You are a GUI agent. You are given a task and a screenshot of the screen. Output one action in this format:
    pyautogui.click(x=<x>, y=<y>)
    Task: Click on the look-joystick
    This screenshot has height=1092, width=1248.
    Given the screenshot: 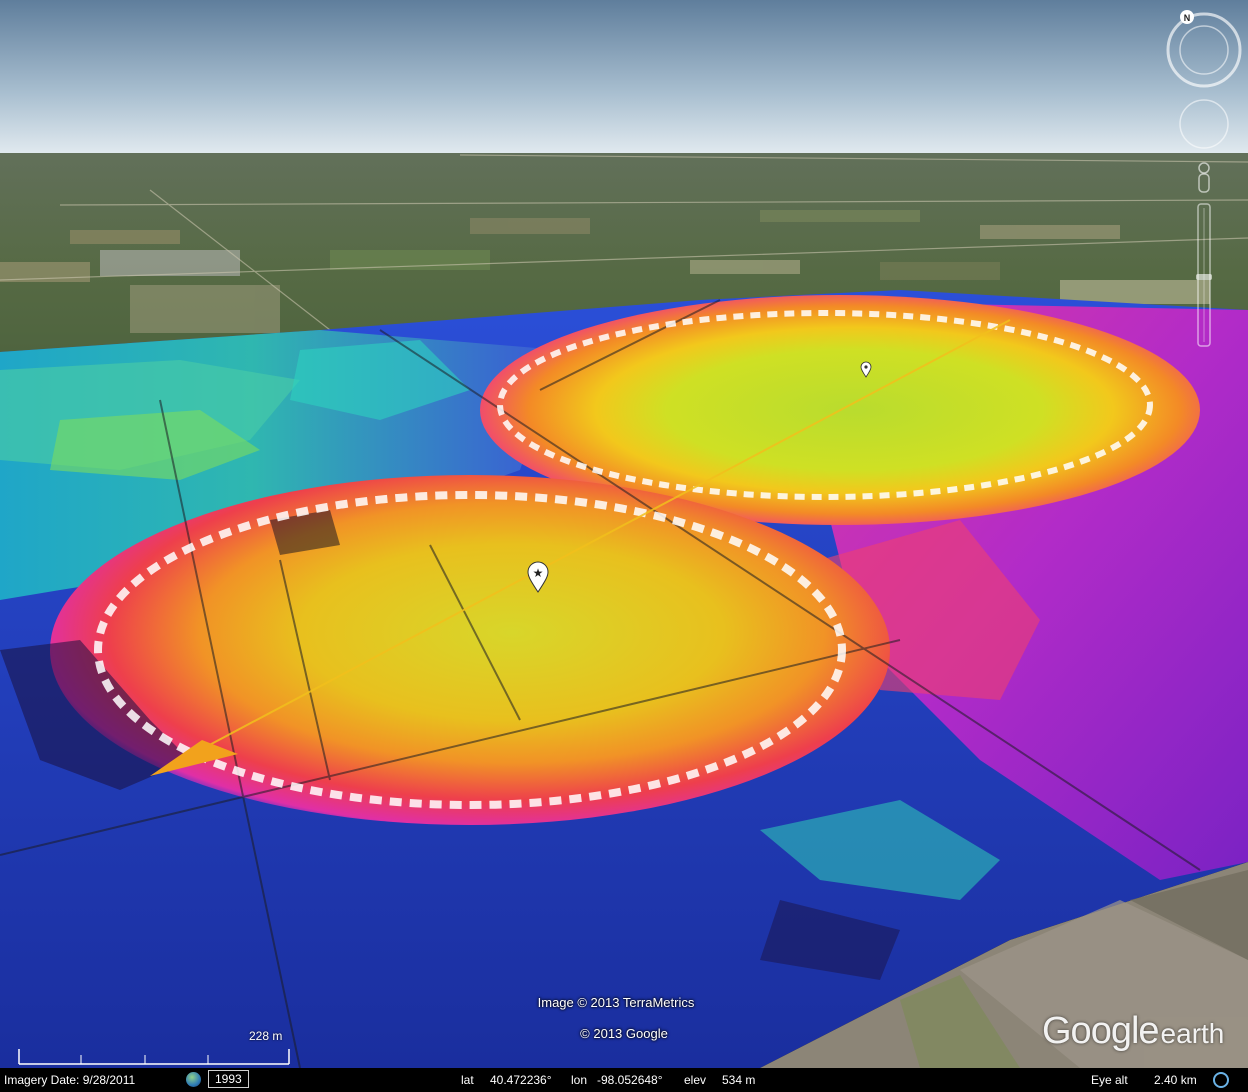 What is the action you would take?
    pyautogui.click(x=1204, y=124)
    